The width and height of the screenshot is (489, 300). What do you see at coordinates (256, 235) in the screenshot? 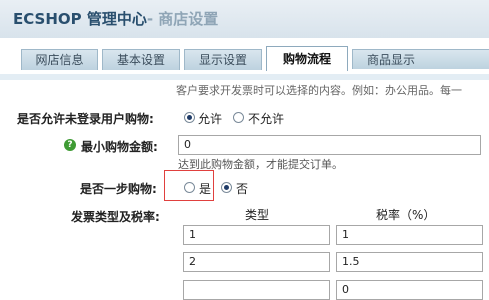
I see `invoice-type-input: 1` at bounding box center [256, 235].